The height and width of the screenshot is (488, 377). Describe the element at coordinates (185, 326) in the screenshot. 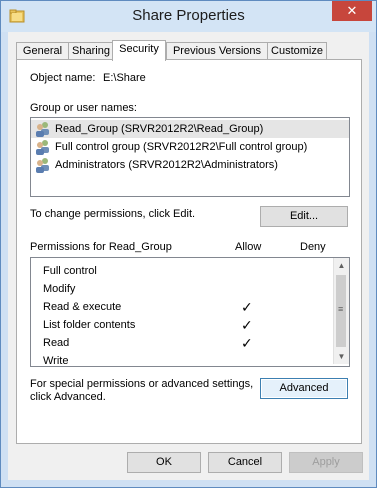

I see `permission-row-list-folder-contents: List folder contents ✓` at that location.